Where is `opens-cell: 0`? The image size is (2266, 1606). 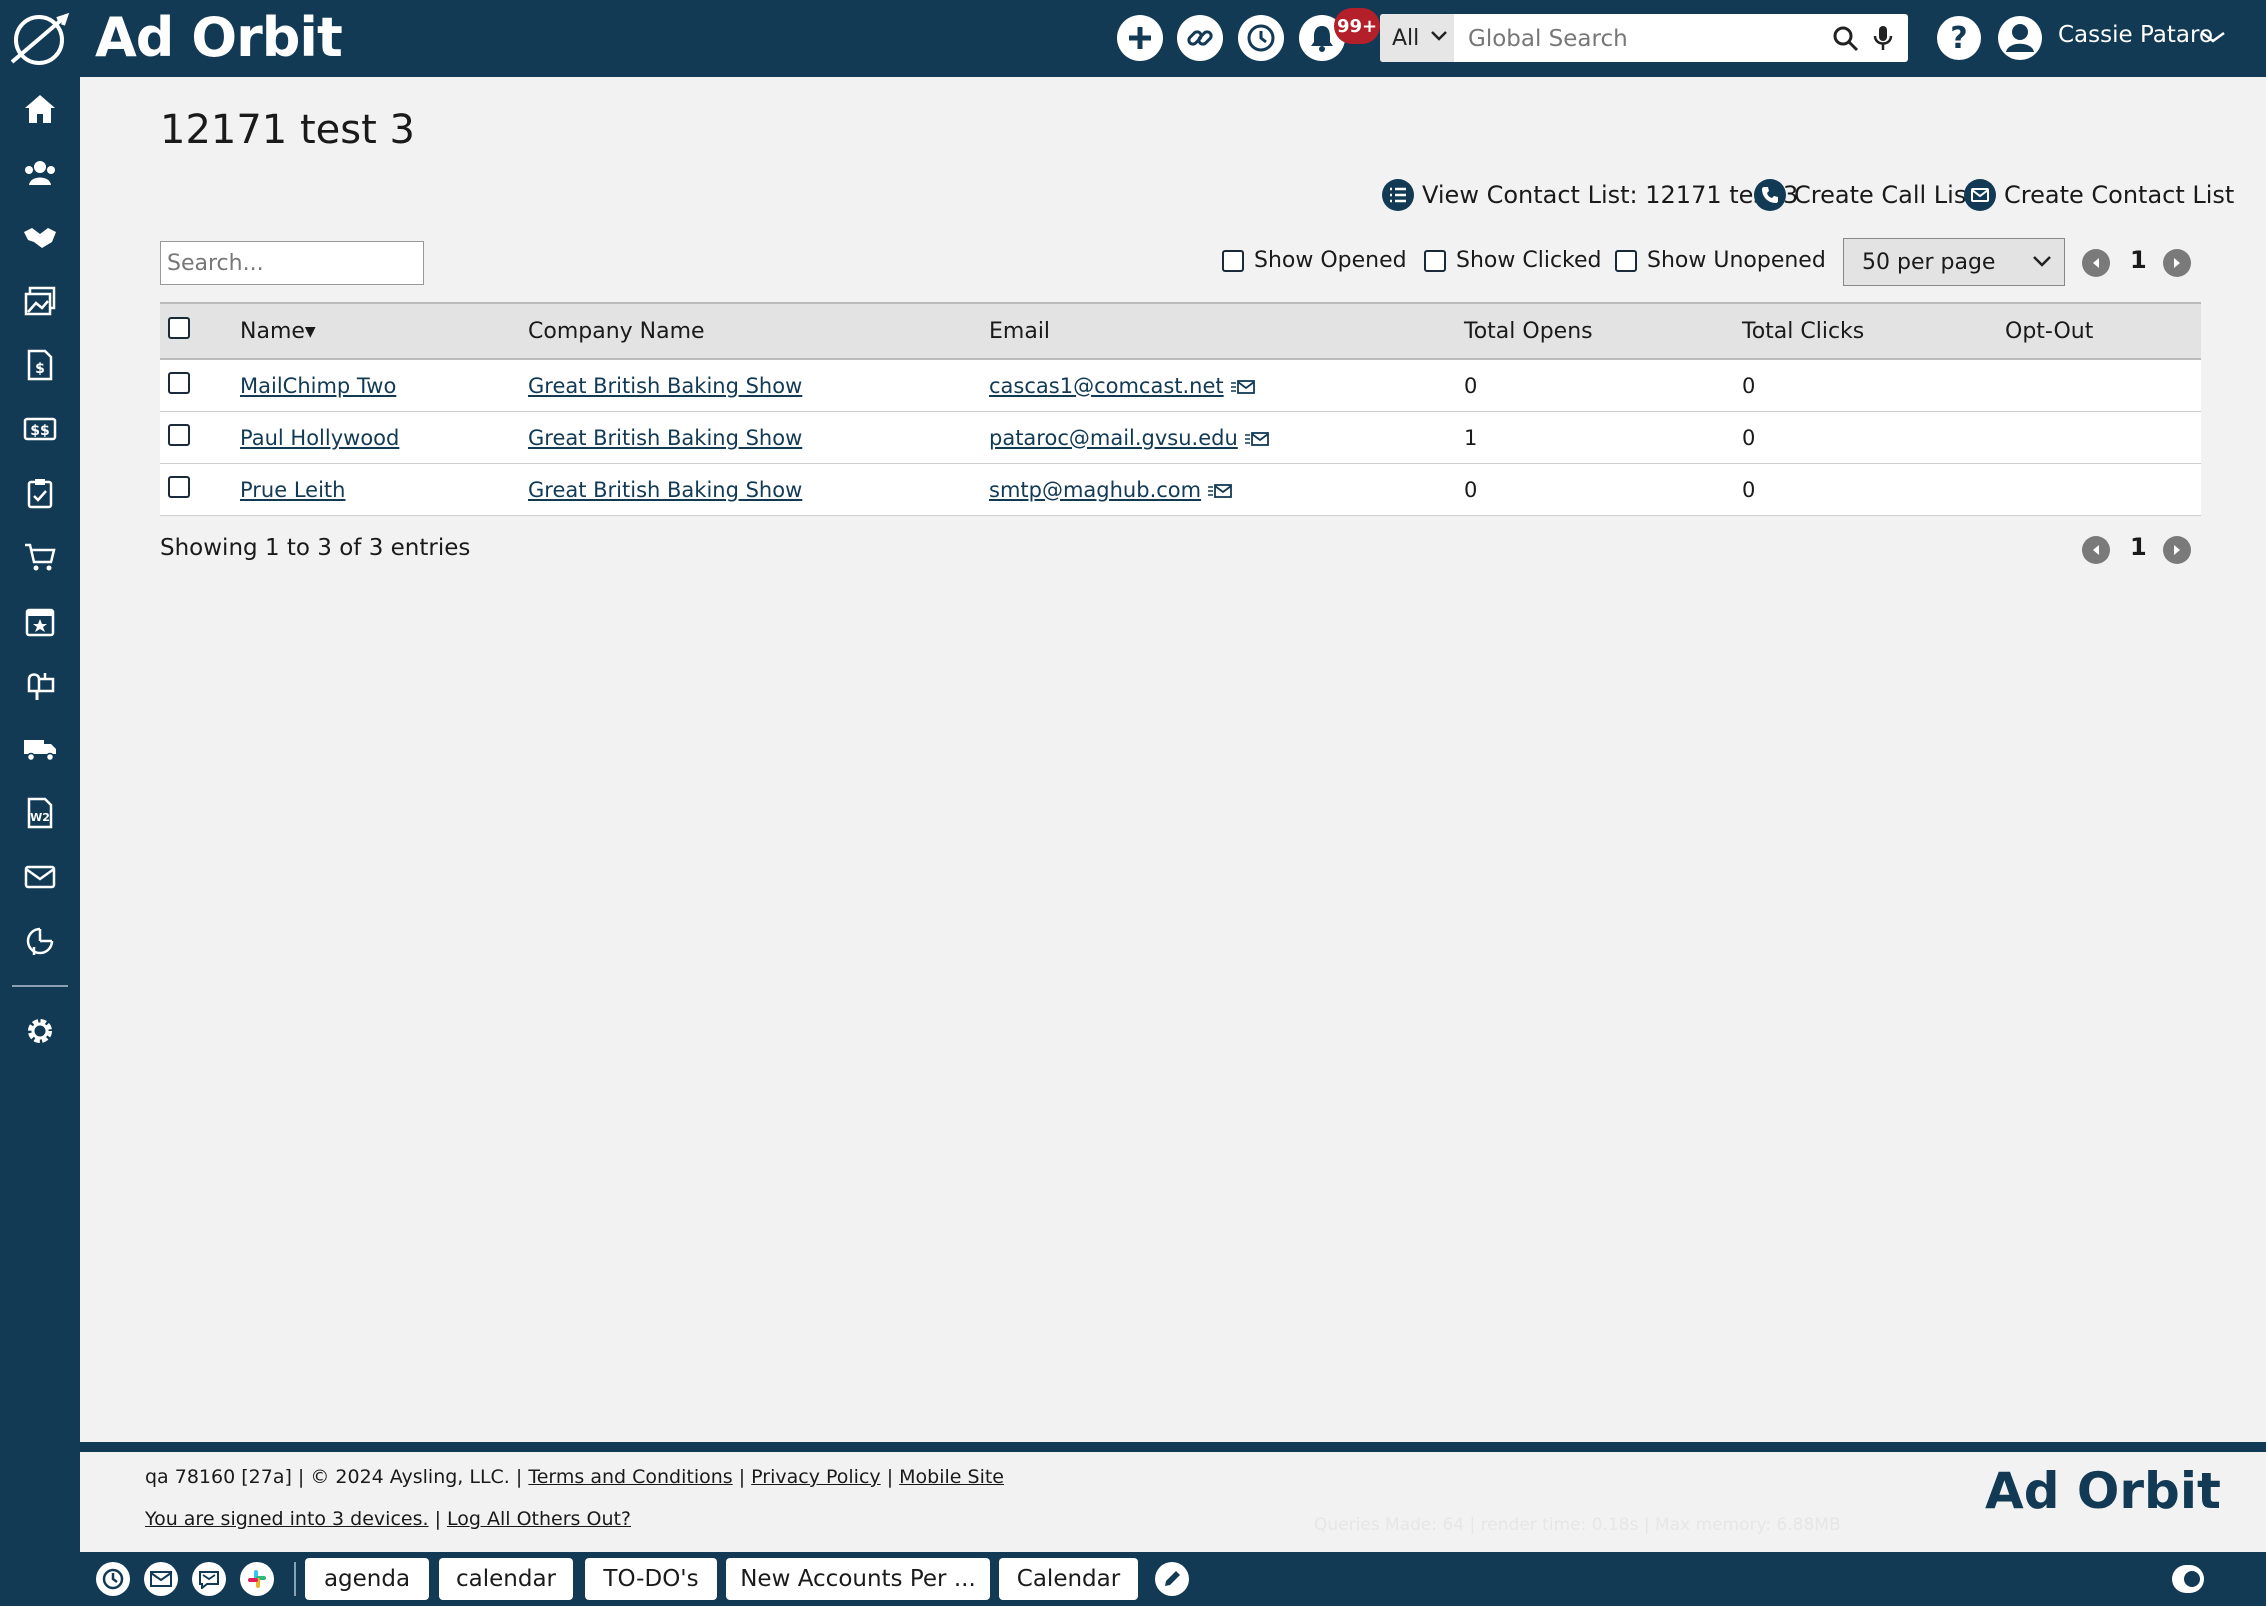 opens-cell: 0 is located at coordinates (1603, 489).